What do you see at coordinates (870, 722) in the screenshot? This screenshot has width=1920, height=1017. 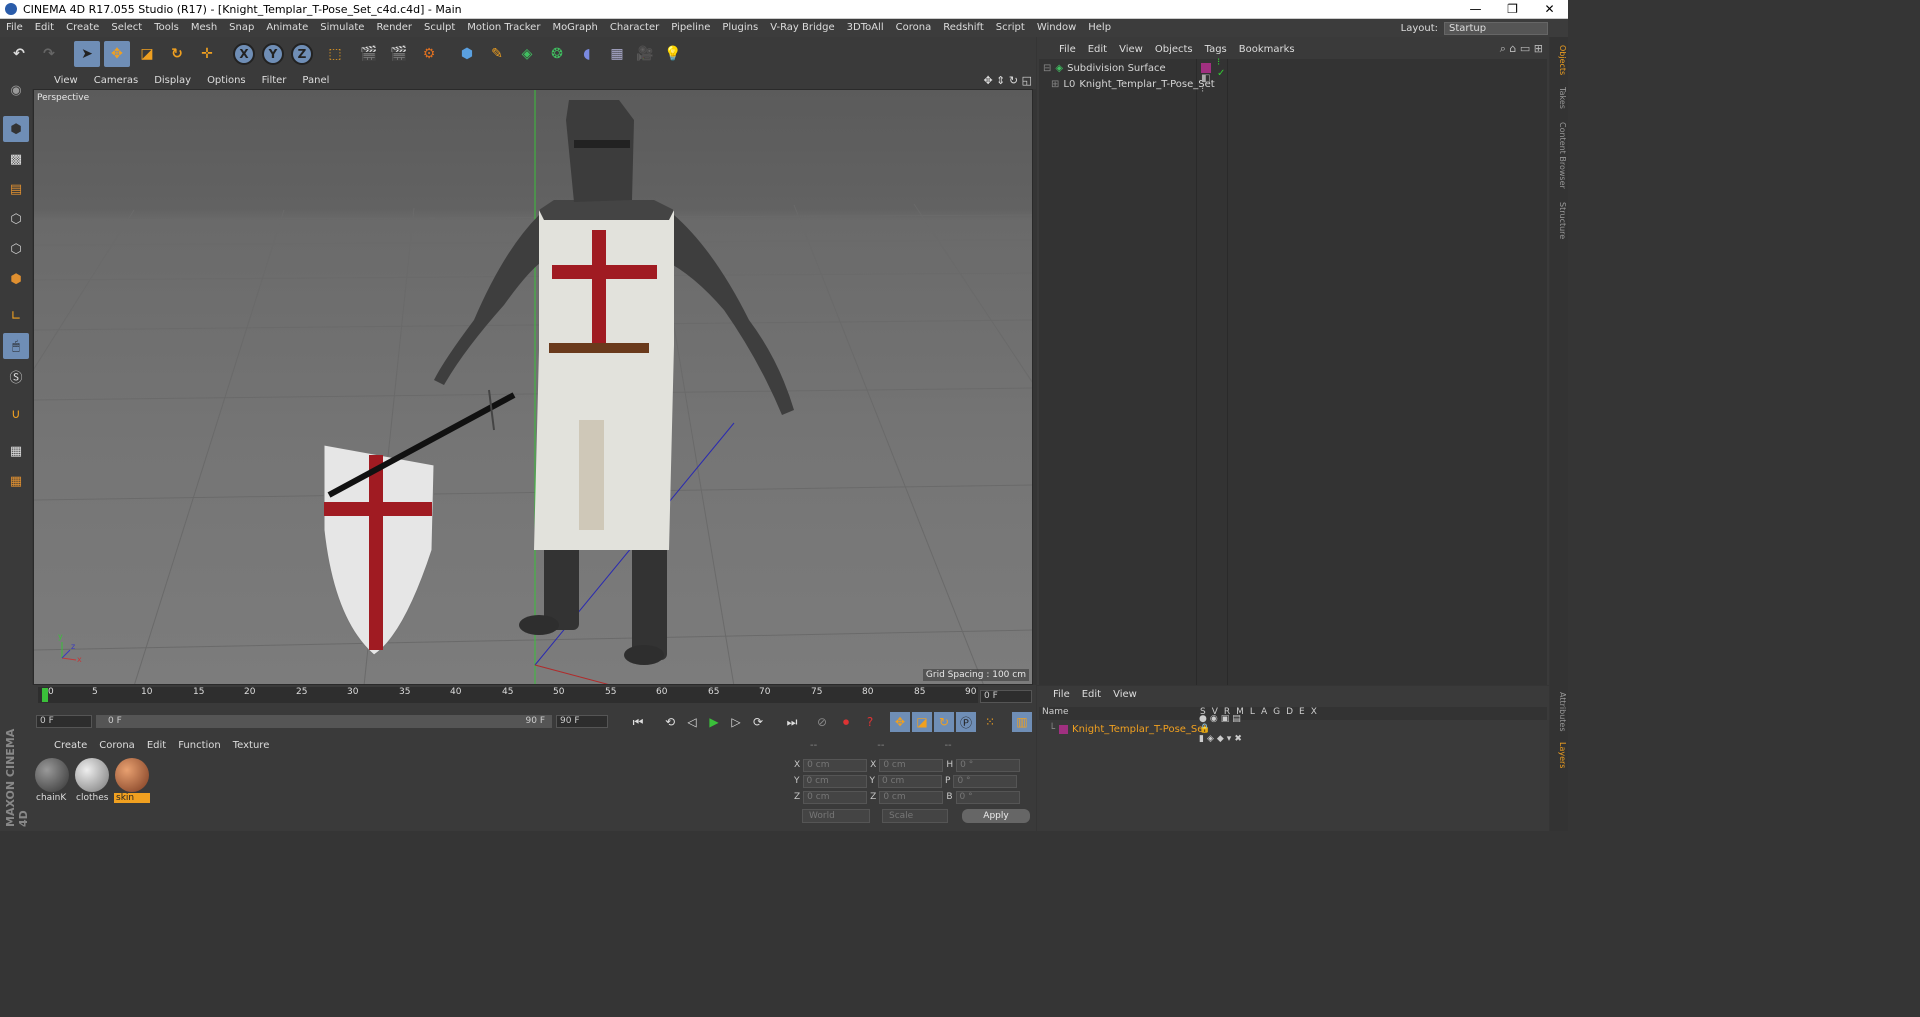 I see `keyframe-selection-icon: ?` at bounding box center [870, 722].